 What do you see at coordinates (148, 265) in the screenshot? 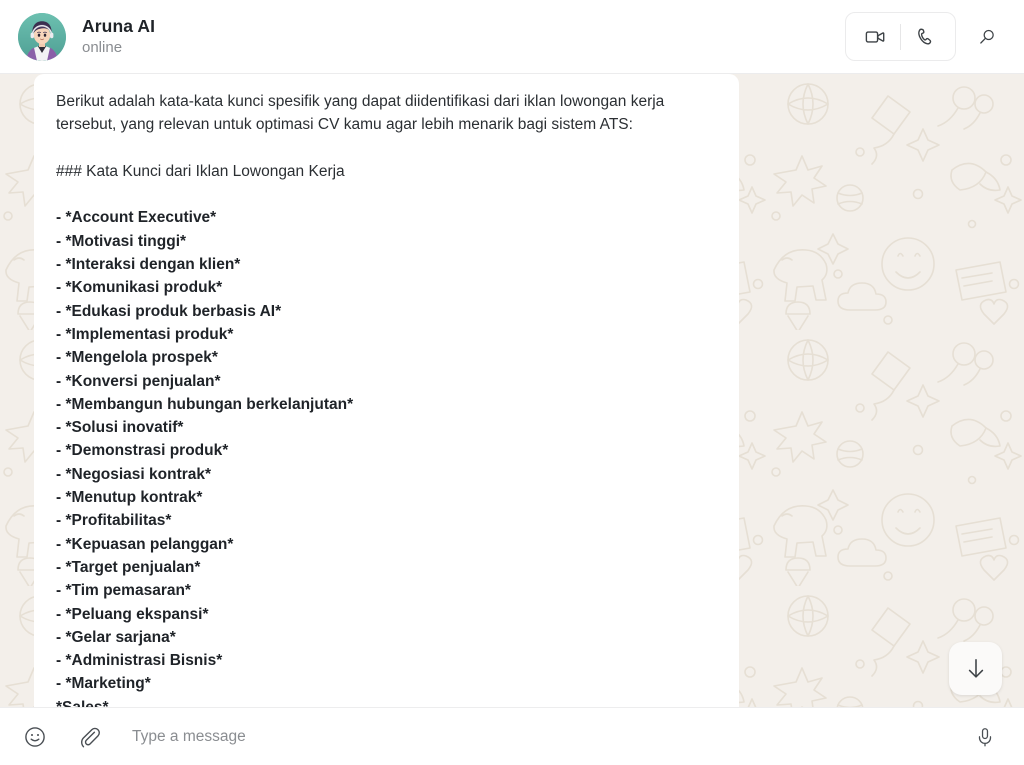
I see `keyword-list-item: - *Interaksi dengan klien*` at bounding box center [148, 265].